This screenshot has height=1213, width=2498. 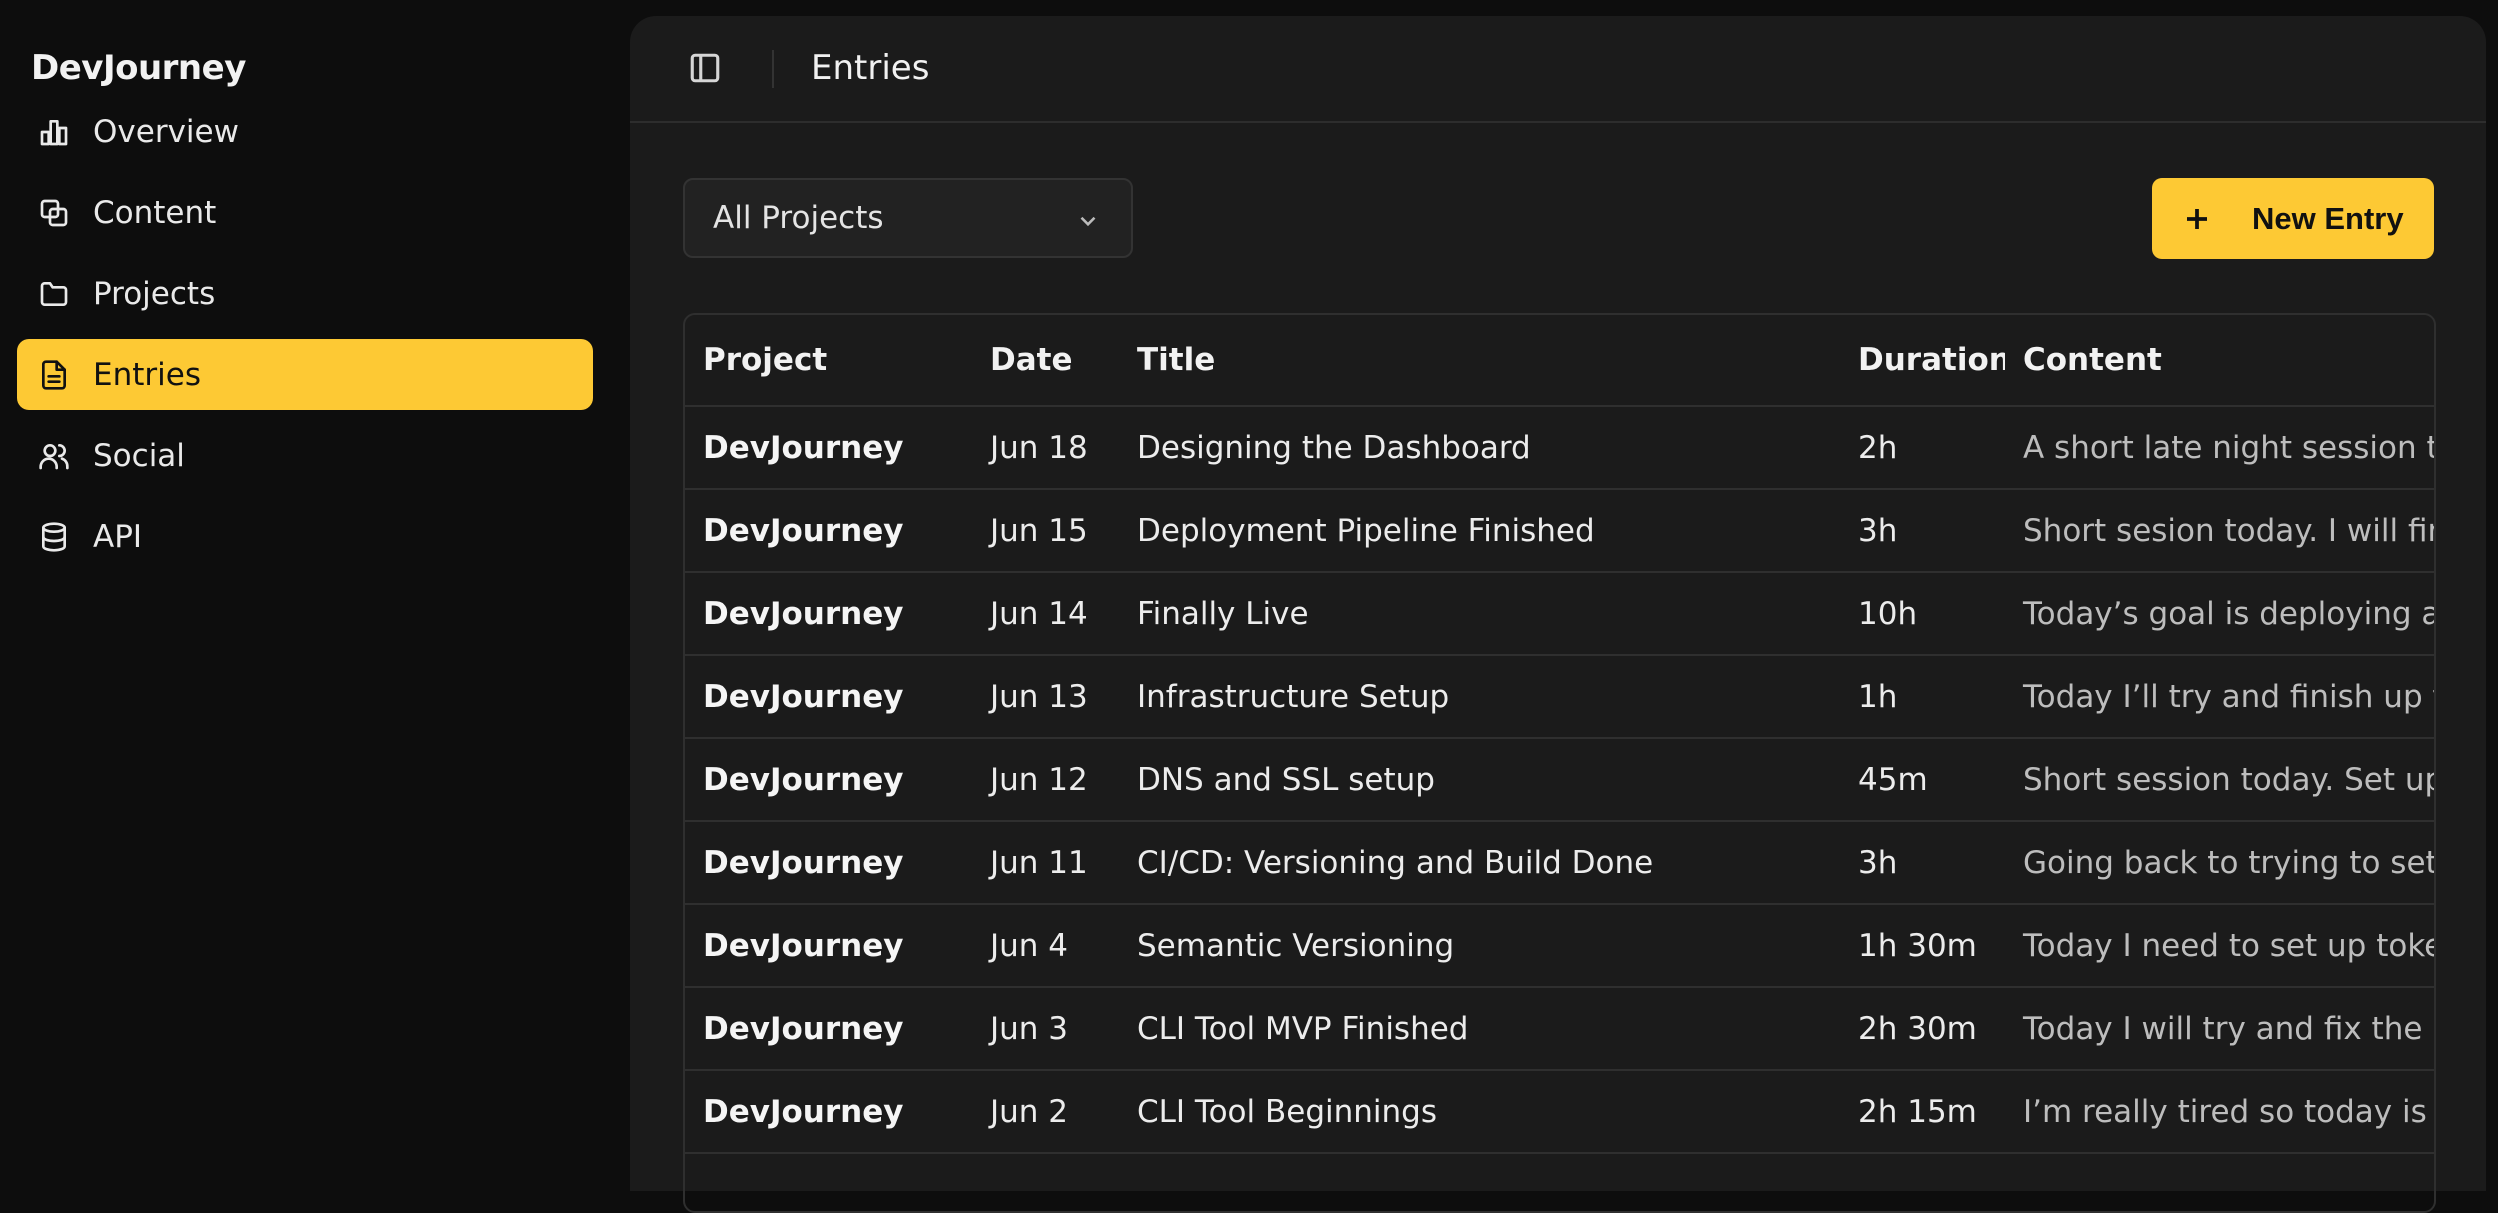 I want to click on folder-icon, so click(x=54, y=294).